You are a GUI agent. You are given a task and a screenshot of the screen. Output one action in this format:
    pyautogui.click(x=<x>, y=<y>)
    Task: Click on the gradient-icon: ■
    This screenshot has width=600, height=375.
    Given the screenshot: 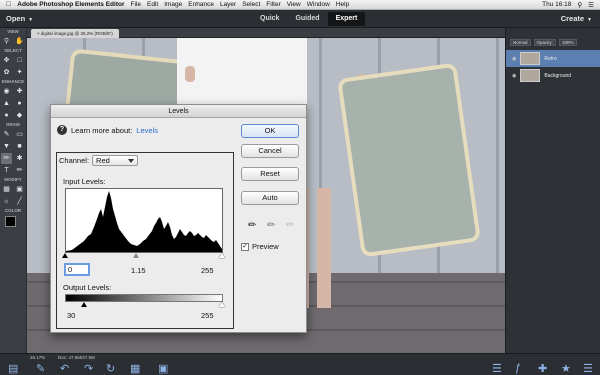 What is the action you would take?
    pyautogui.click(x=19, y=146)
    